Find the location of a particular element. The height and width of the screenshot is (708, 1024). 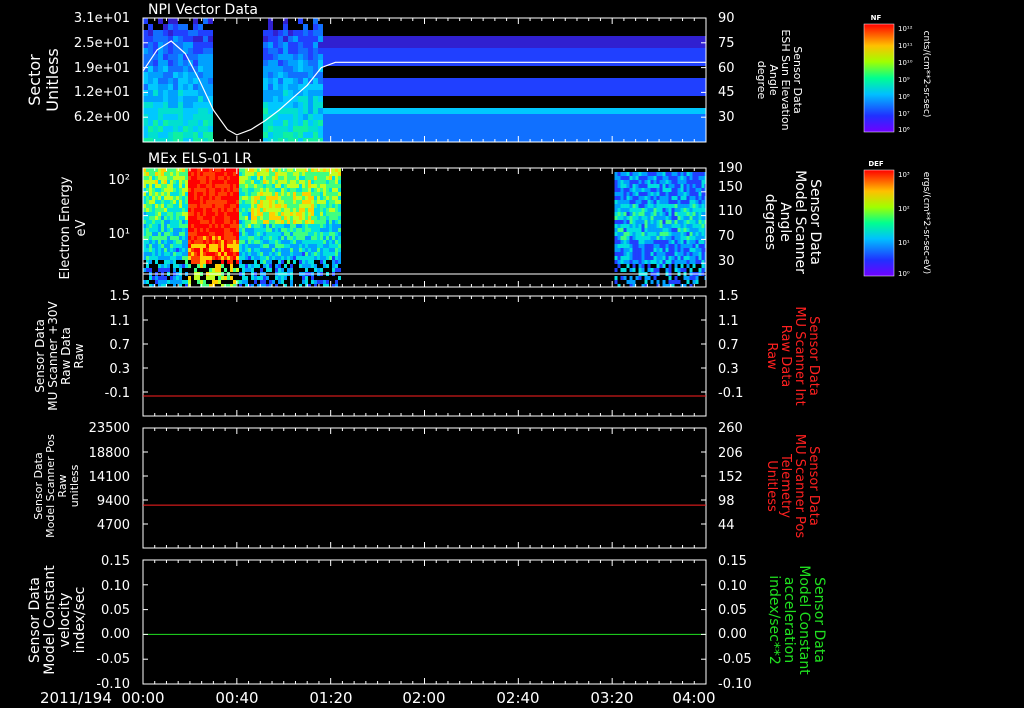

npi-colorbar-units: cnts/(cm**2-sr-sec) is located at coordinates (926, 74).